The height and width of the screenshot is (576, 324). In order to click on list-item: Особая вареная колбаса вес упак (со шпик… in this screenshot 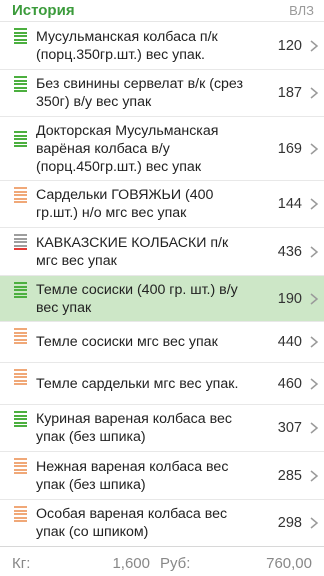, I will do `click(162, 522)`.